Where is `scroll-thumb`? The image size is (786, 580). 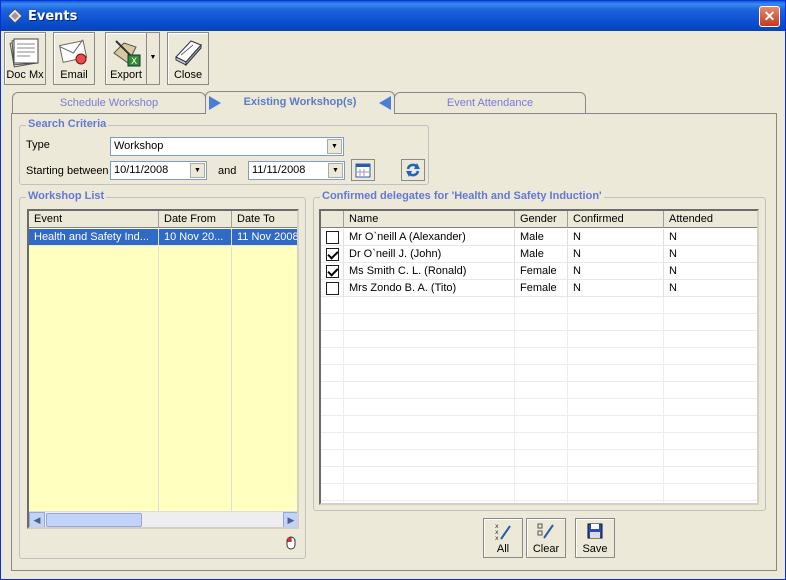 scroll-thumb is located at coordinates (94, 520).